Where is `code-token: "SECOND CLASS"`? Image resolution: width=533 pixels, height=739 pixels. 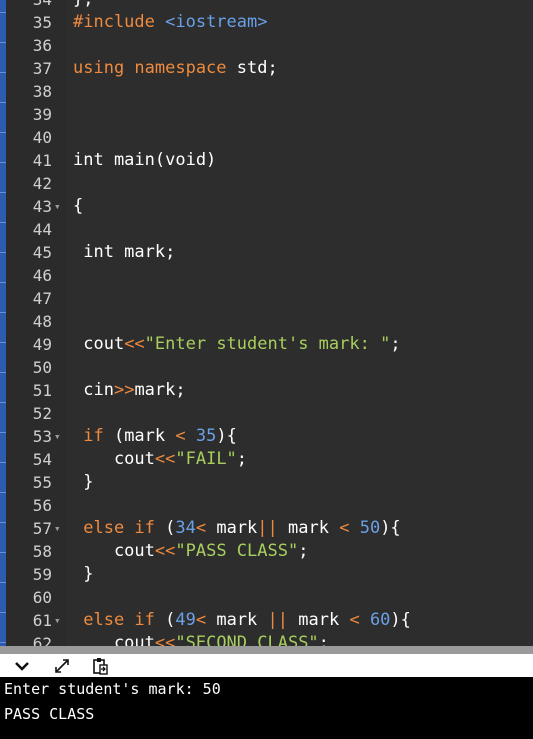
code-token: "SECOND CLASS" is located at coordinates (247, 639).